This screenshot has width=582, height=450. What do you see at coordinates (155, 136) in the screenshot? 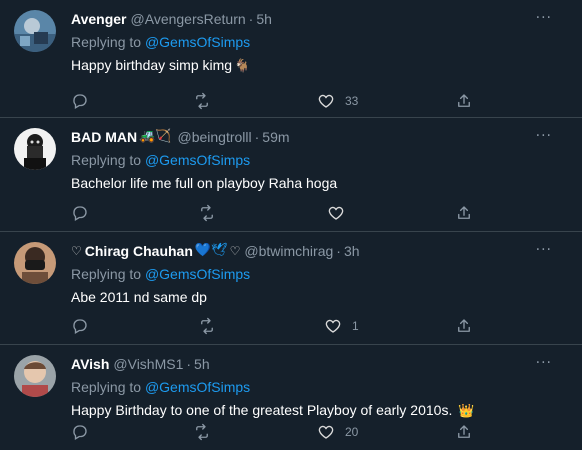
I see `tractor-bow-emoji: 🚜🏹` at bounding box center [155, 136].